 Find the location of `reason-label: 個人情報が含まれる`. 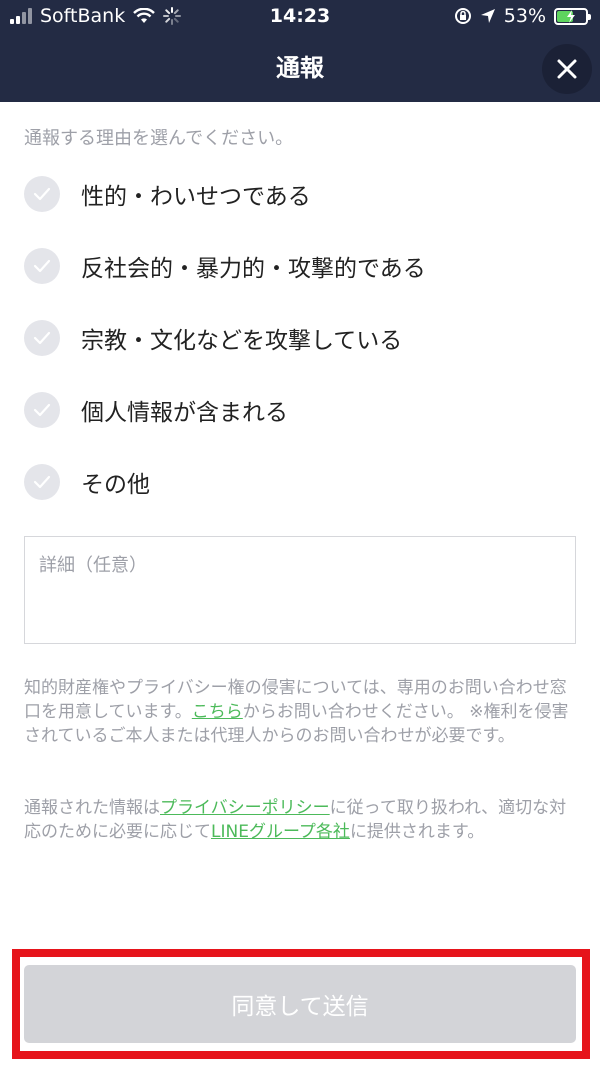

reason-label: 個人情報が含まれる is located at coordinates (184, 413).